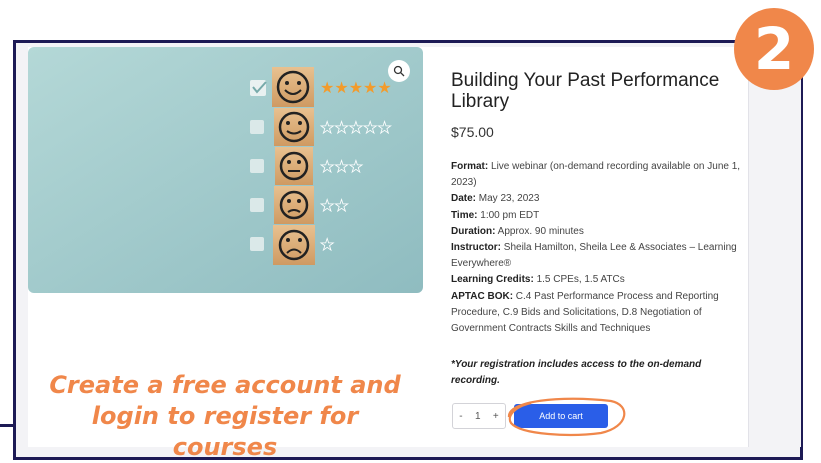 This screenshot has width=821, height=463. Describe the element at coordinates (225, 385) in the screenshot. I see `promo-line-1: Create a free account and` at that location.